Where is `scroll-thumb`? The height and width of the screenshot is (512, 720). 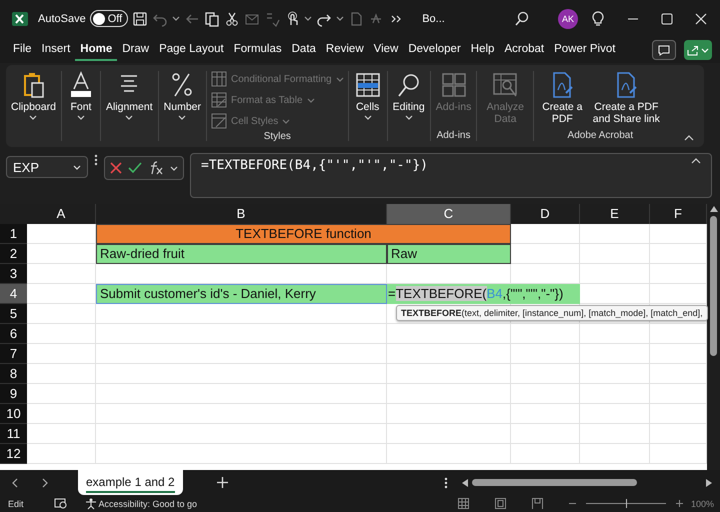 scroll-thumb is located at coordinates (554, 482).